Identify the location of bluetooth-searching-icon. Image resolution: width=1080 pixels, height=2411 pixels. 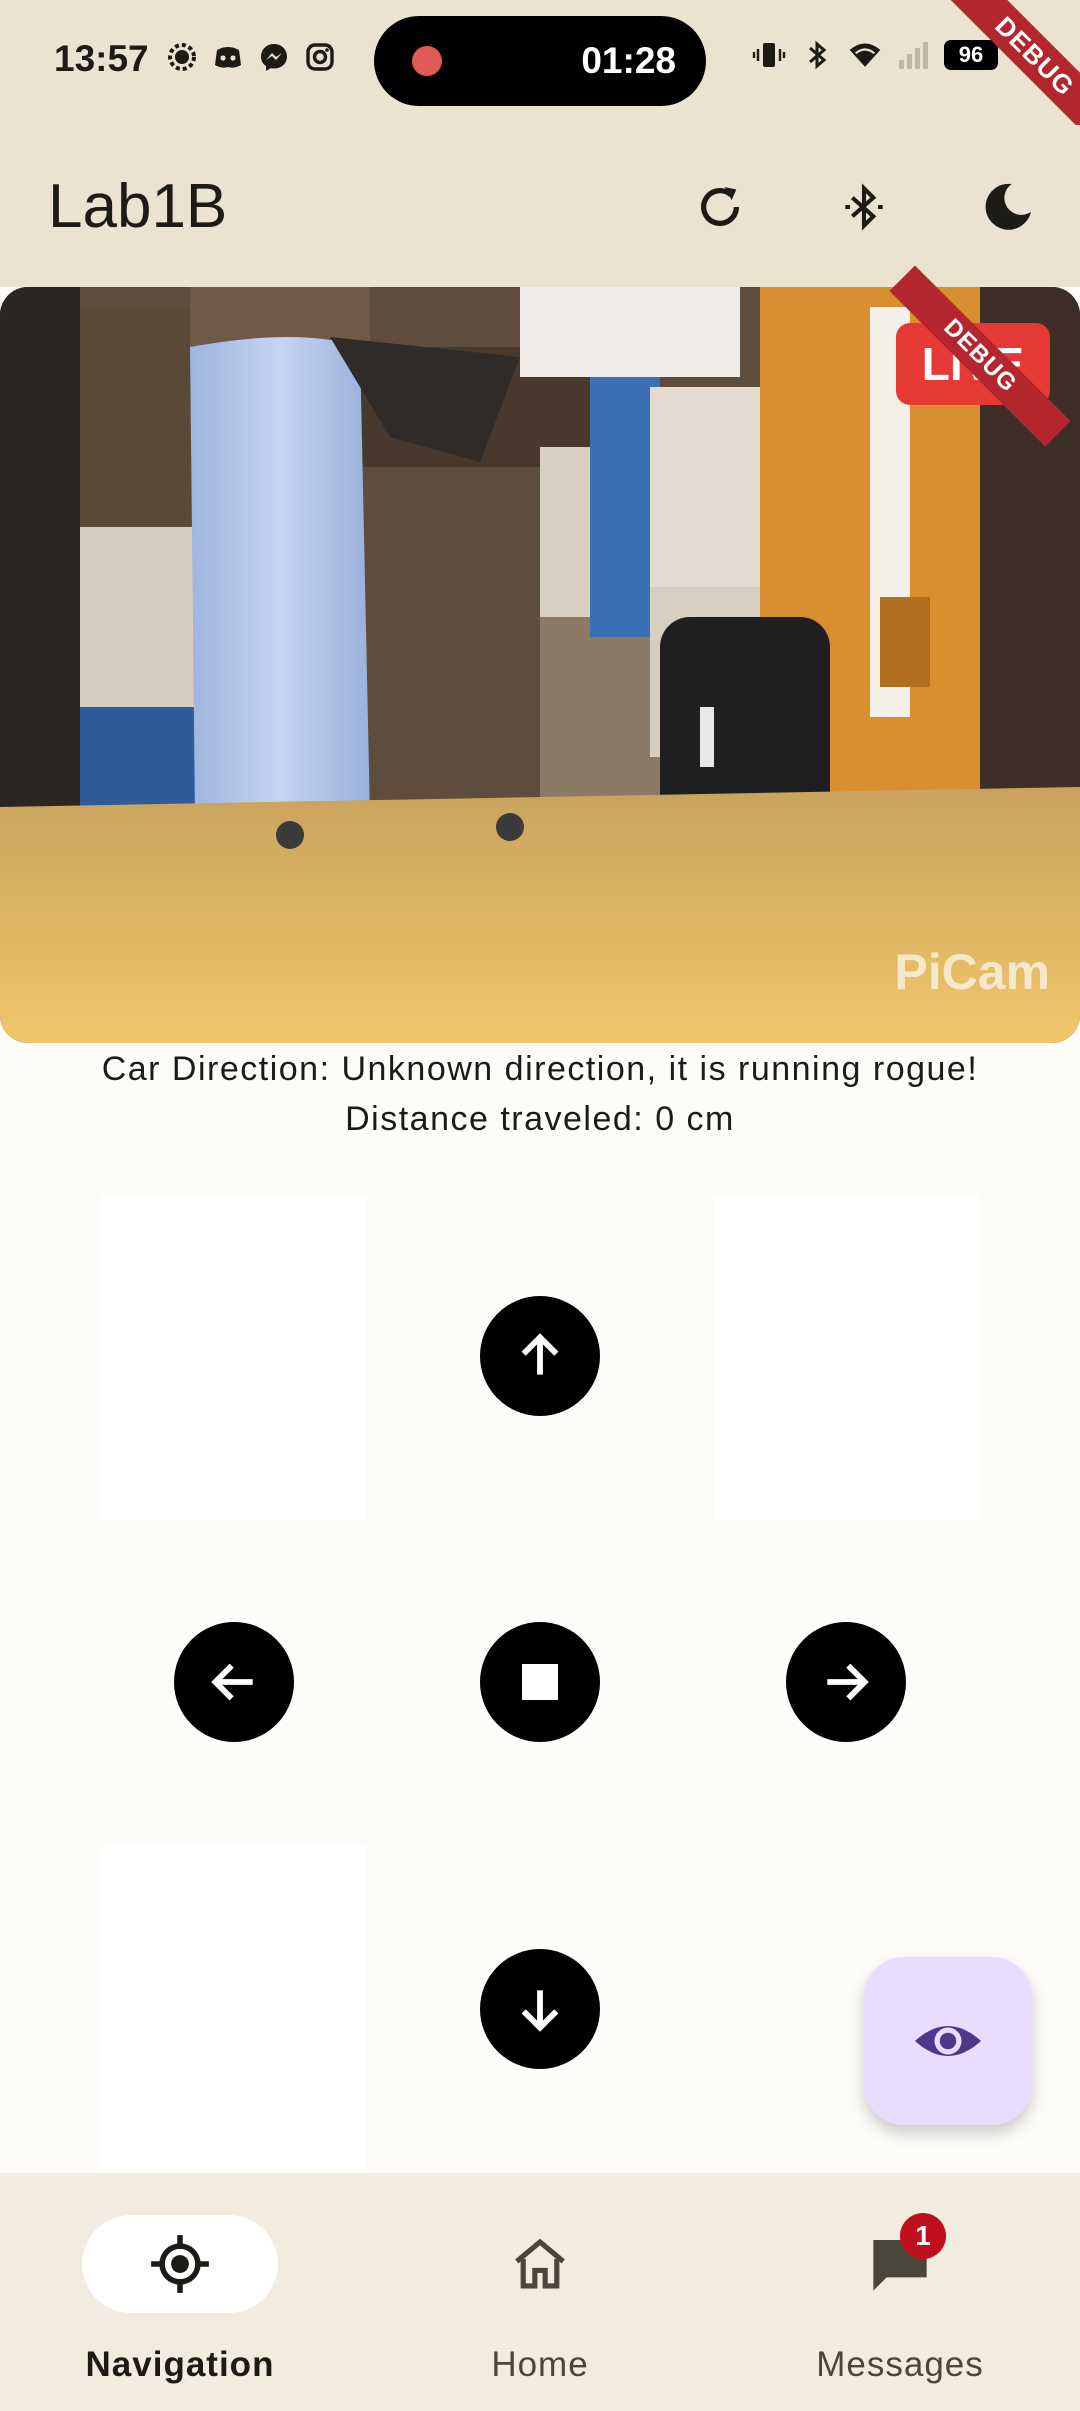
(864, 207).